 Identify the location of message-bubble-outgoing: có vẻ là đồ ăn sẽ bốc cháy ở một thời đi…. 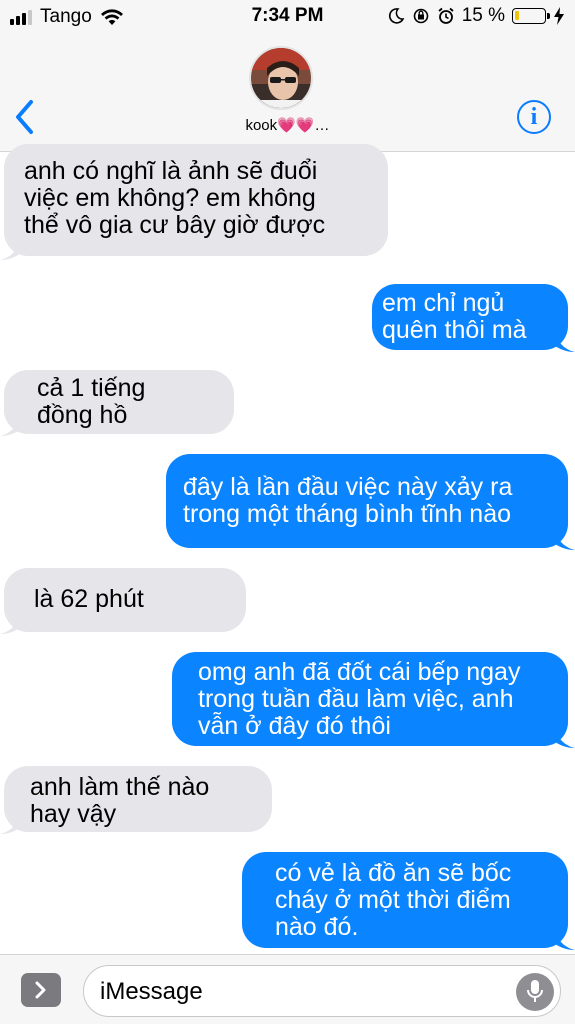
(405, 900).